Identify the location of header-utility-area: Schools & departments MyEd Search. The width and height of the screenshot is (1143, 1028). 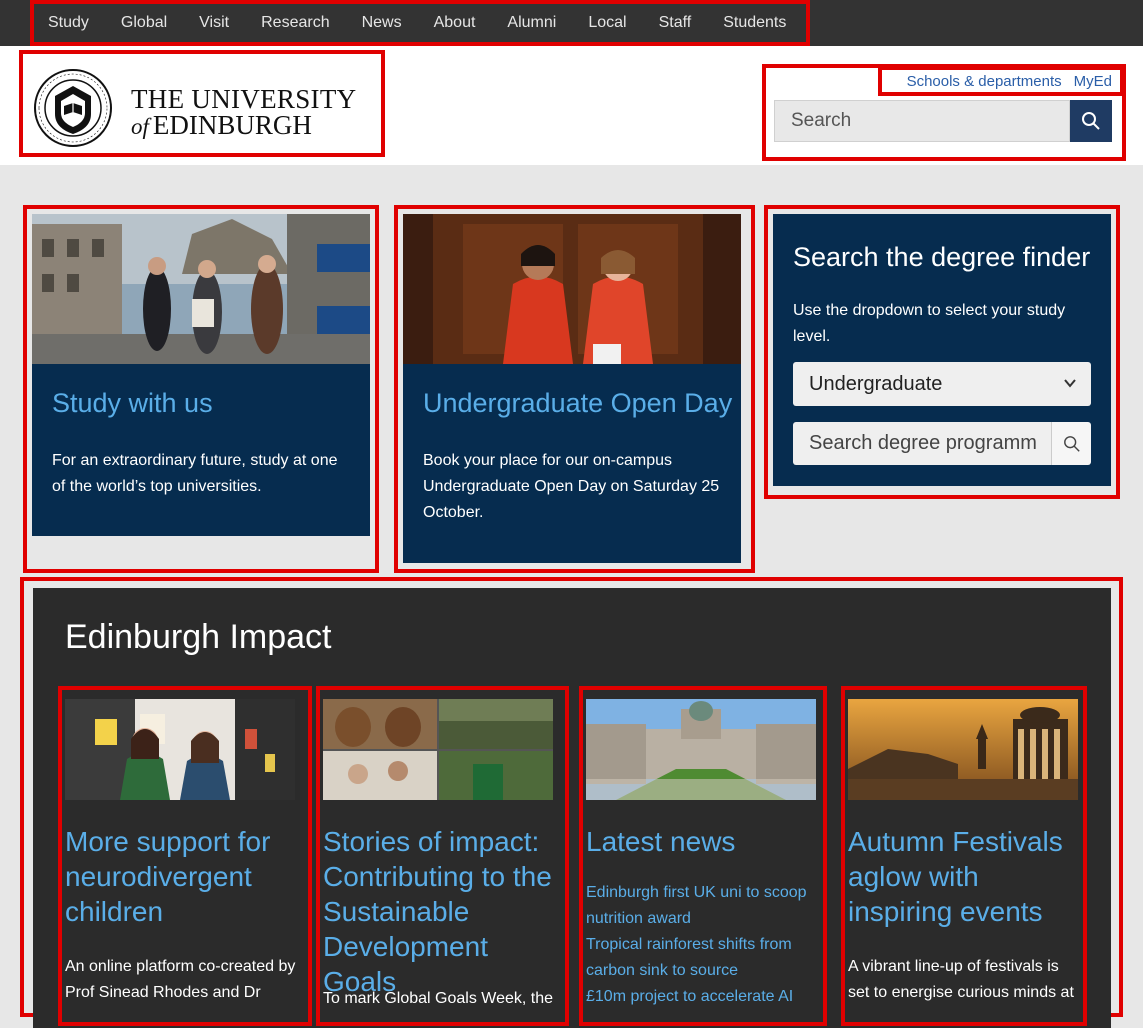
(944, 112).